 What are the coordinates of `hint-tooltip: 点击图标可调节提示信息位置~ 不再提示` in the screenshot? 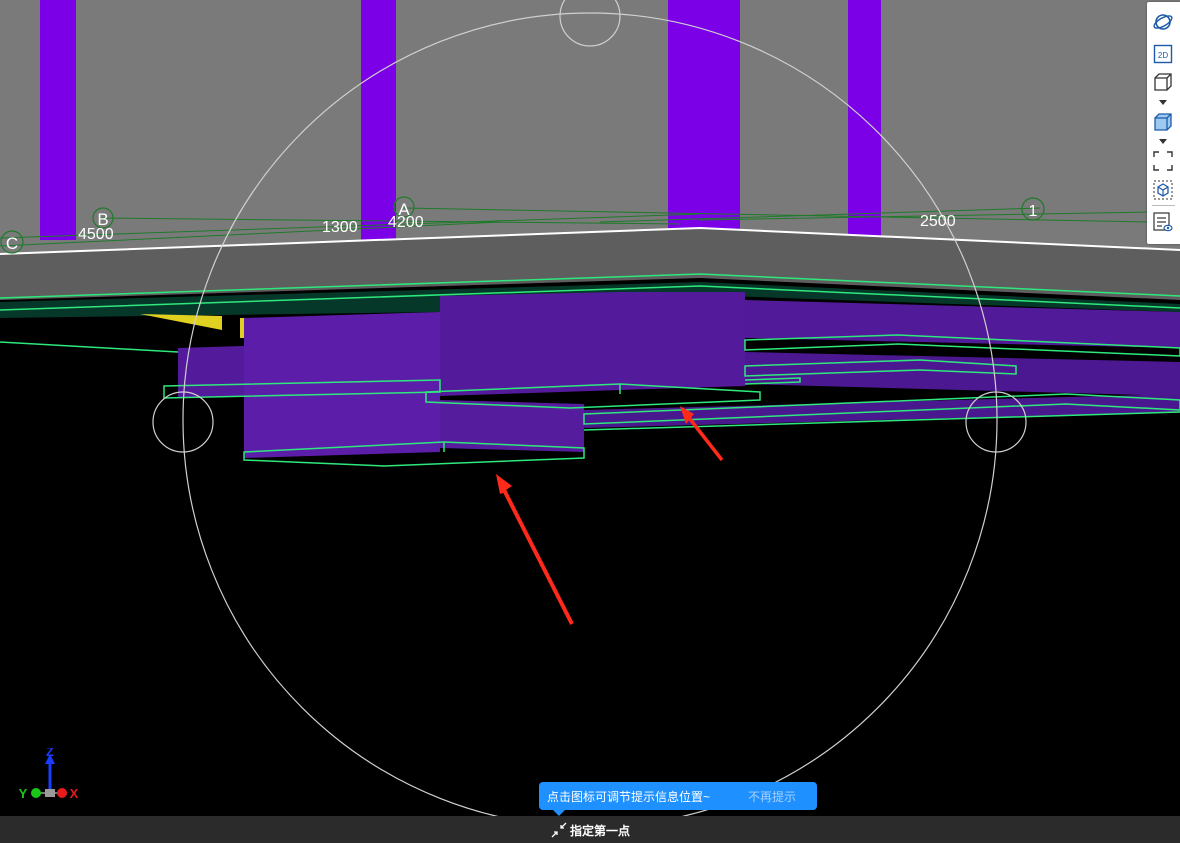 It's located at (678, 799).